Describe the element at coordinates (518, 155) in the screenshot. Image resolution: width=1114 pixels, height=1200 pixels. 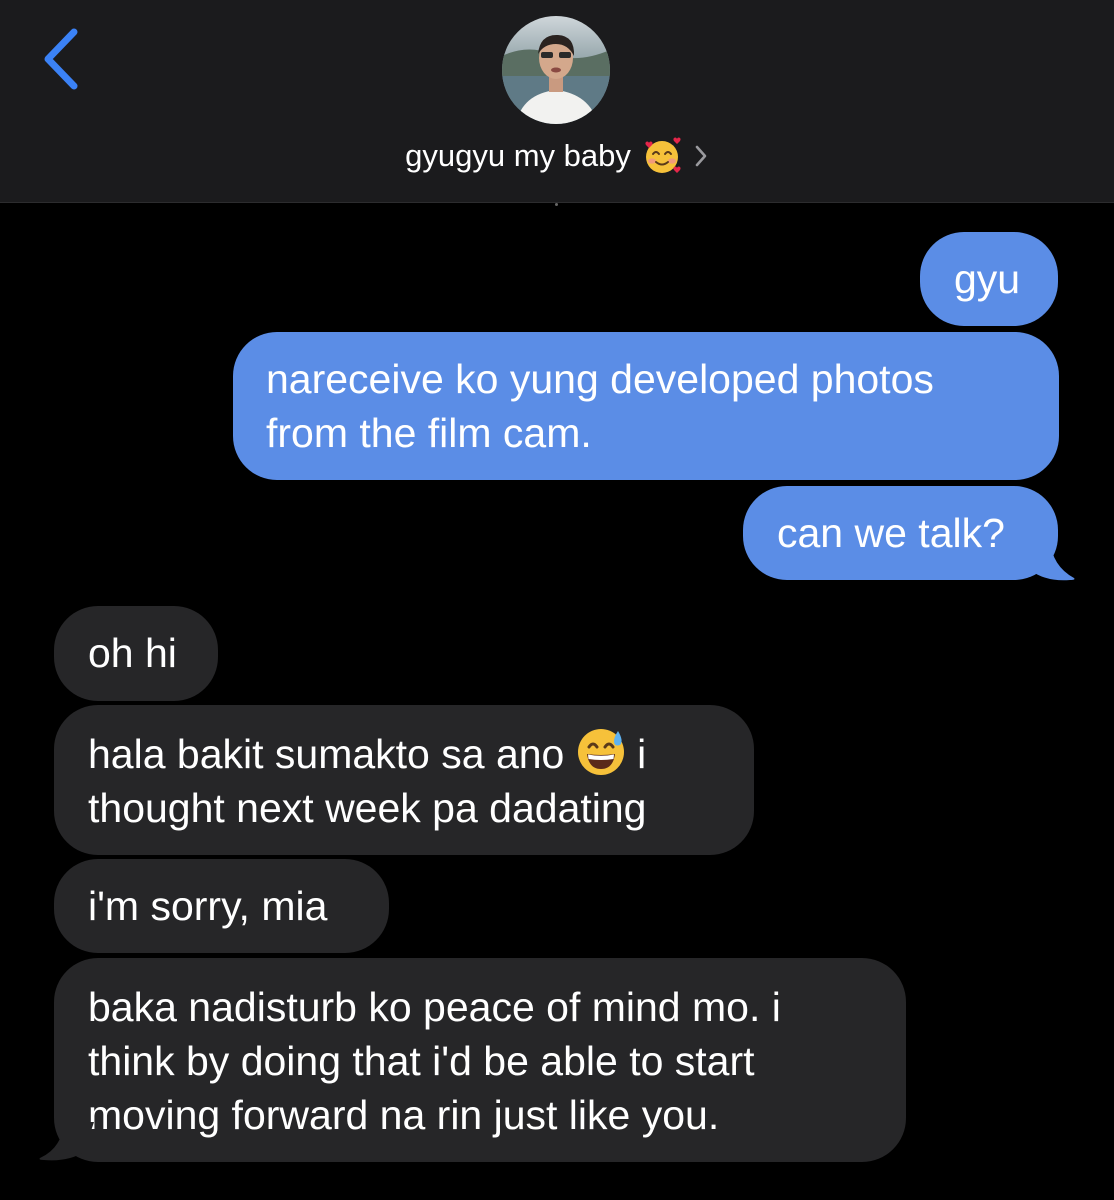
I see `contact-name: gyugyu my baby` at that location.